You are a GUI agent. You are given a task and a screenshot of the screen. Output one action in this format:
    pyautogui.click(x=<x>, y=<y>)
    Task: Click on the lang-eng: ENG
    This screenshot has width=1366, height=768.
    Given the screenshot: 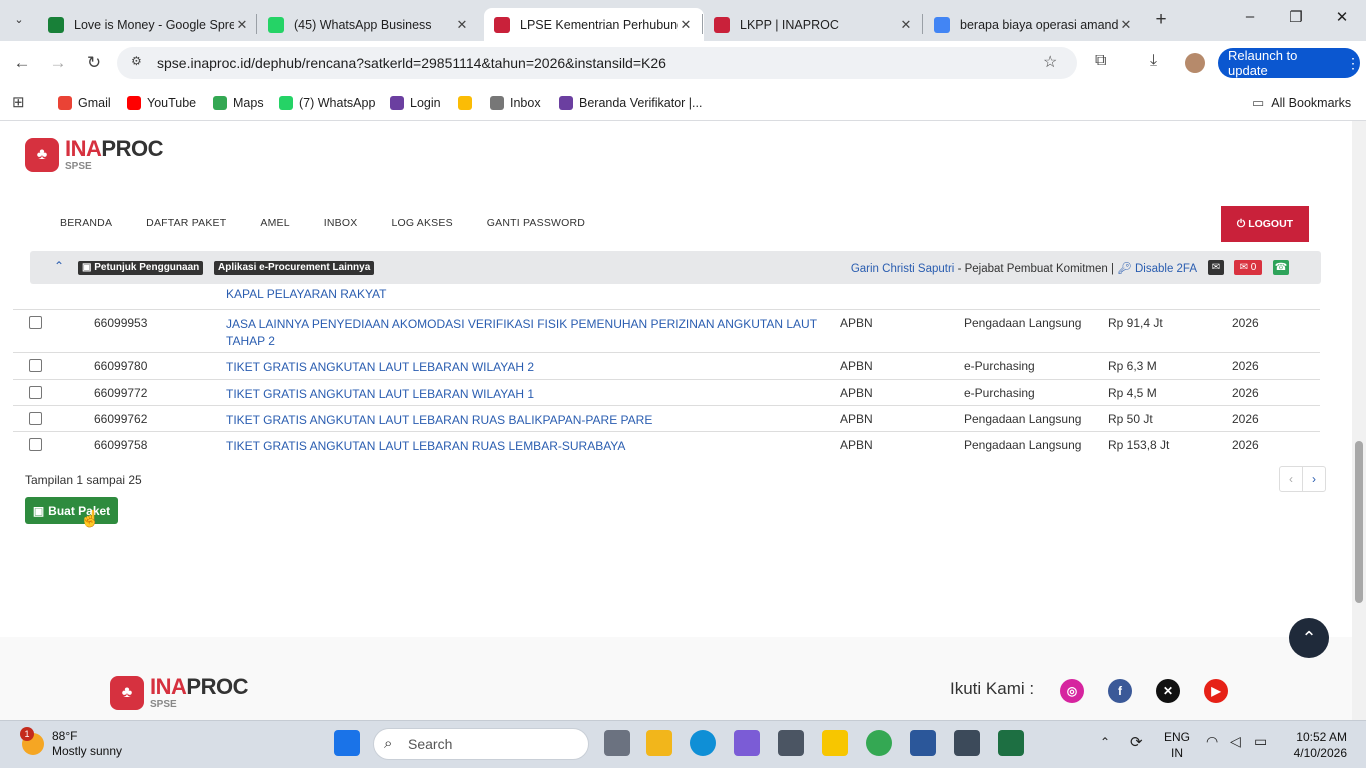 What is the action you would take?
    pyautogui.click(x=1177, y=737)
    